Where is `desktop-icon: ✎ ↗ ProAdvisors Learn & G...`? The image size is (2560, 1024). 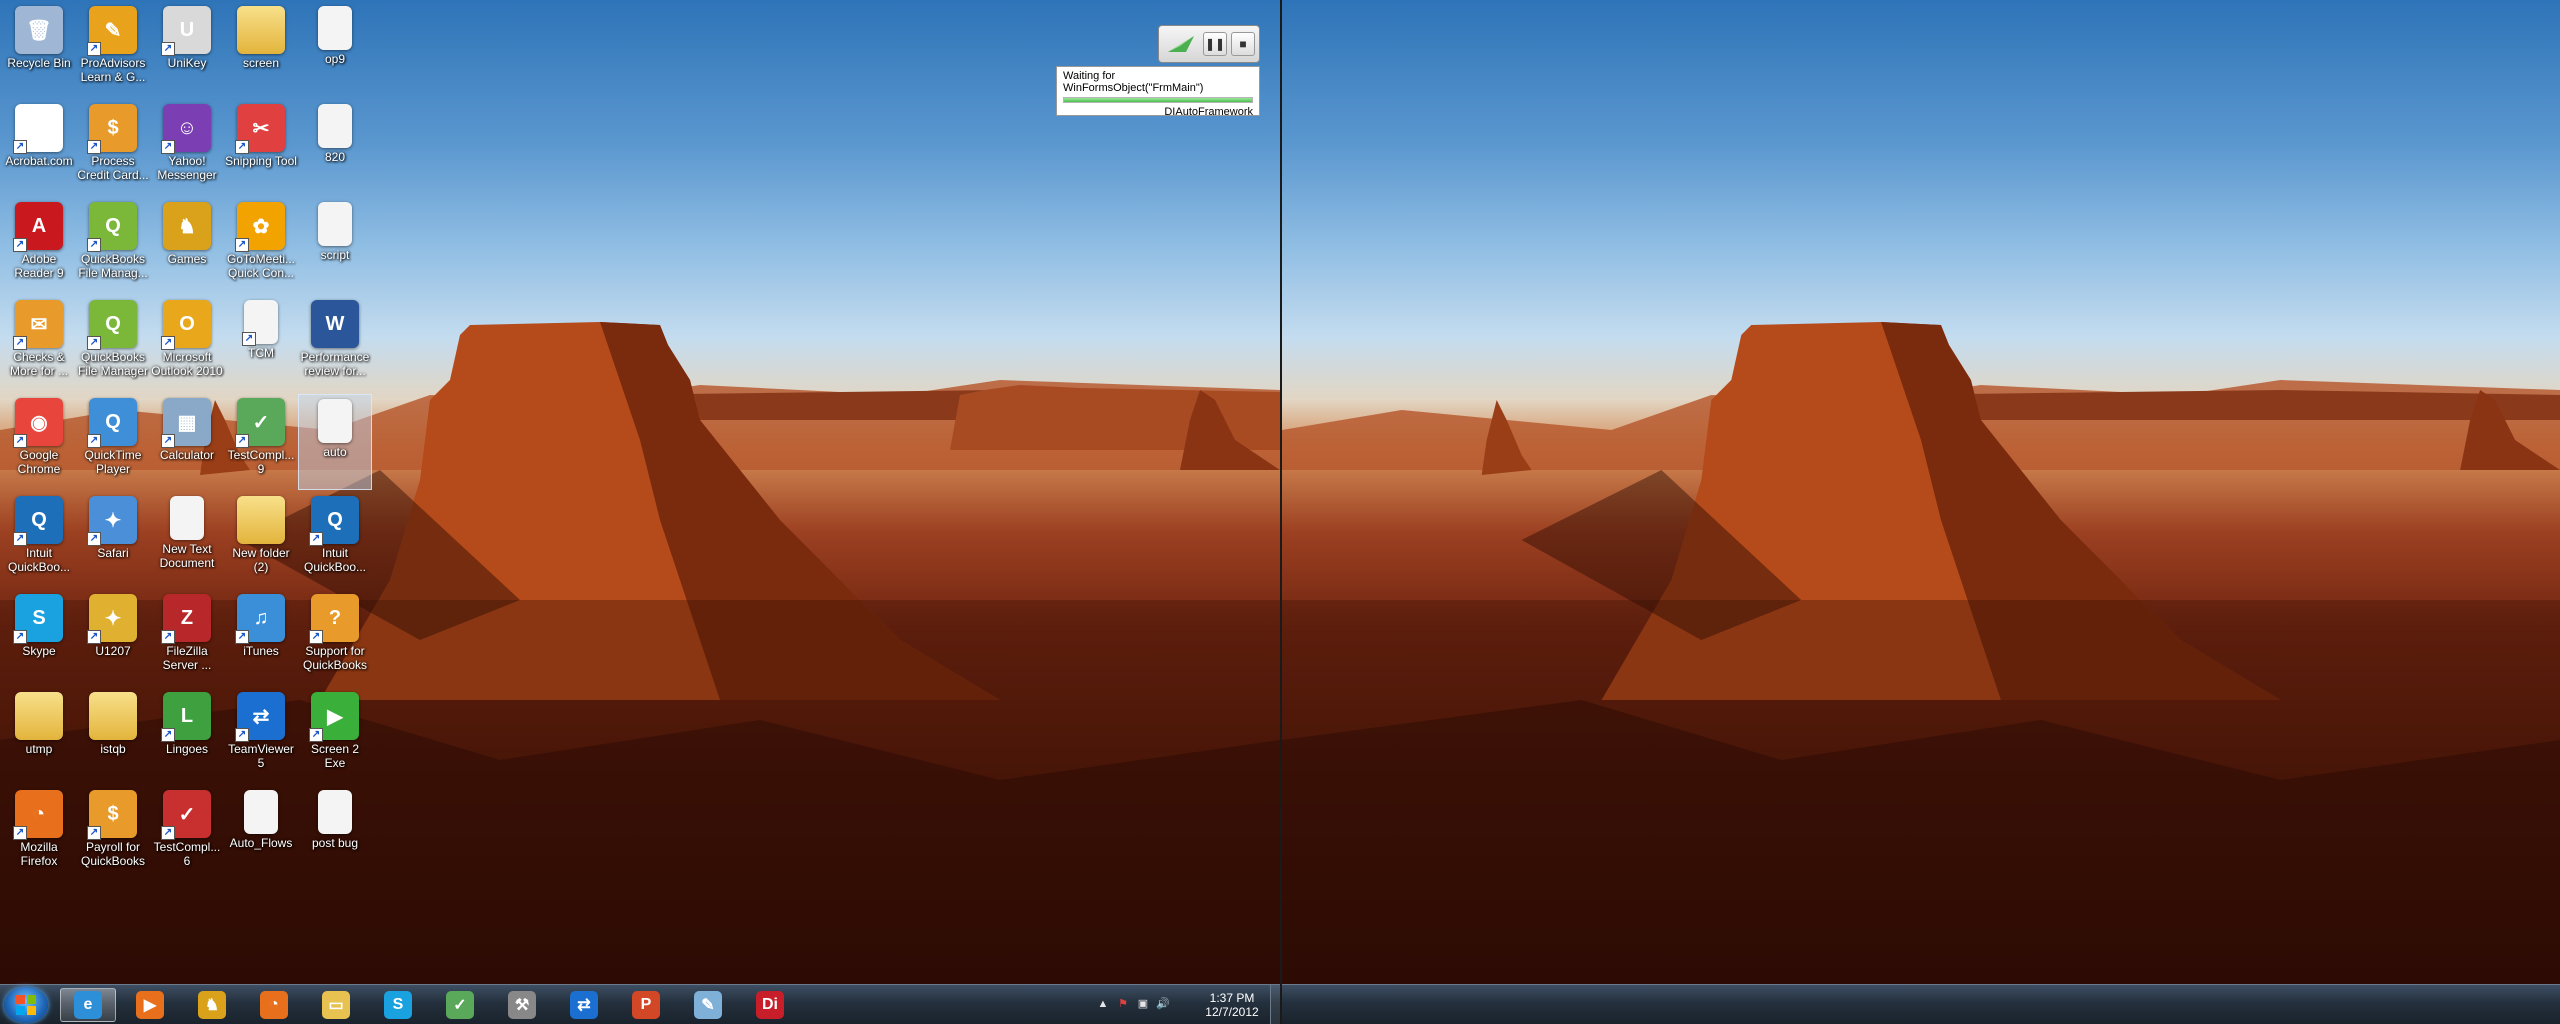 desktop-icon: ✎ ↗ ProAdvisors Learn & G... is located at coordinates (113, 50).